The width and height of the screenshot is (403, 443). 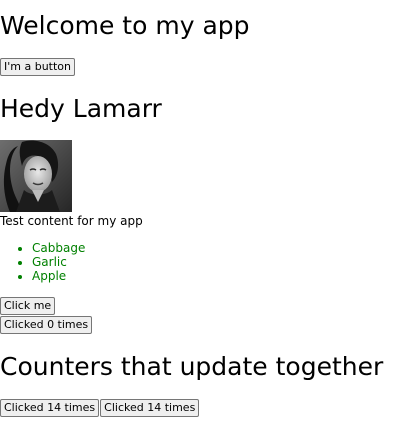 I want to click on click-me-button: Click me, so click(x=28, y=306).